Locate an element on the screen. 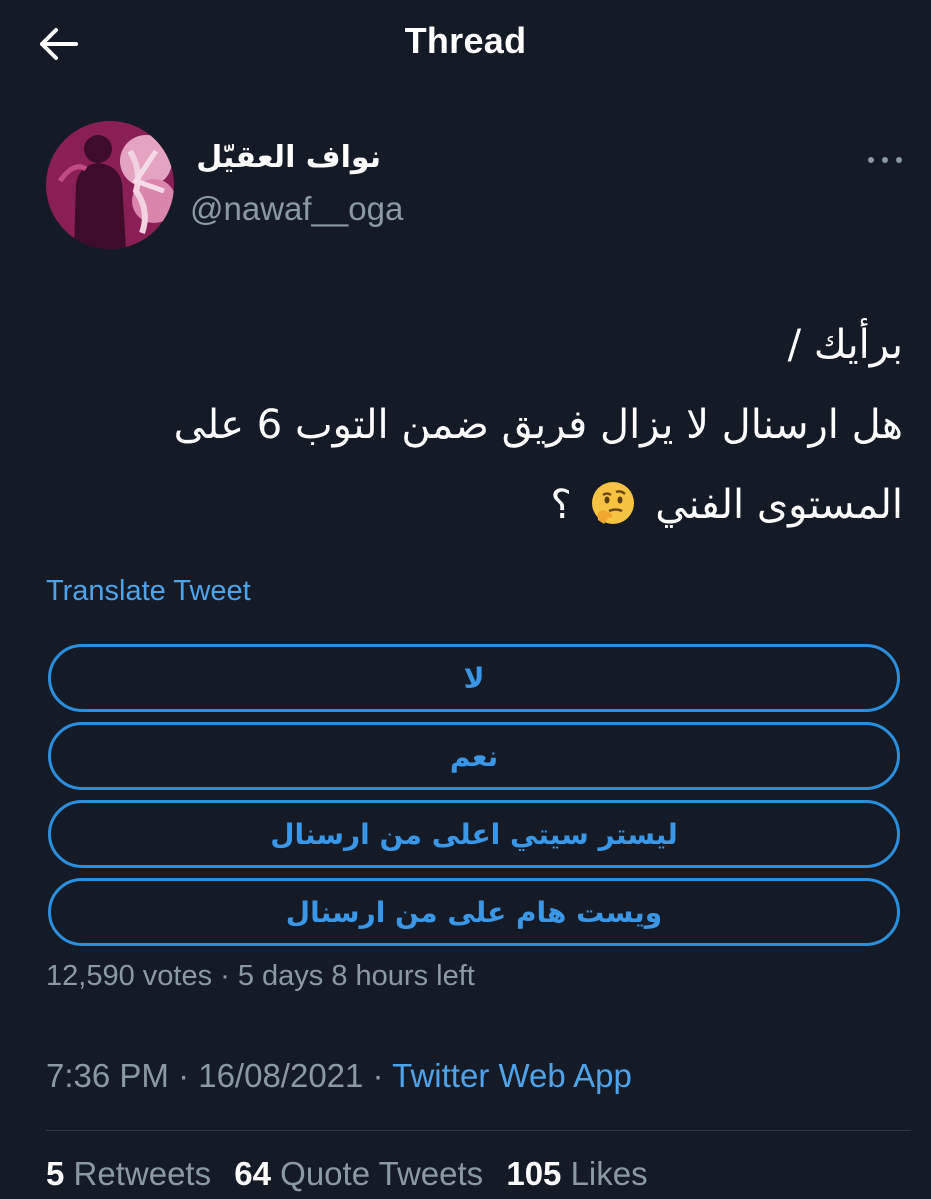 The width and height of the screenshot is (931, 1199). tweet-timestamp: 7:36 PM · 16/08/2021 · Twitter Web App is located at coordinates (339, 1076).